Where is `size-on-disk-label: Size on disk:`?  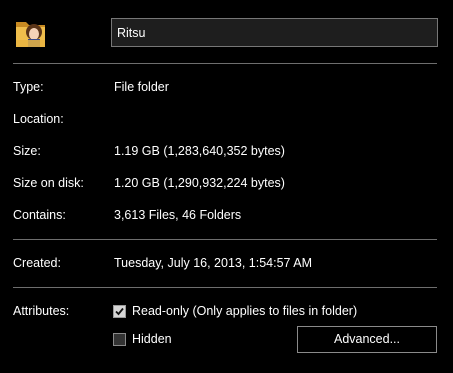
size-on-disk-label: Size on disk: is located at coordinates (48, 183).